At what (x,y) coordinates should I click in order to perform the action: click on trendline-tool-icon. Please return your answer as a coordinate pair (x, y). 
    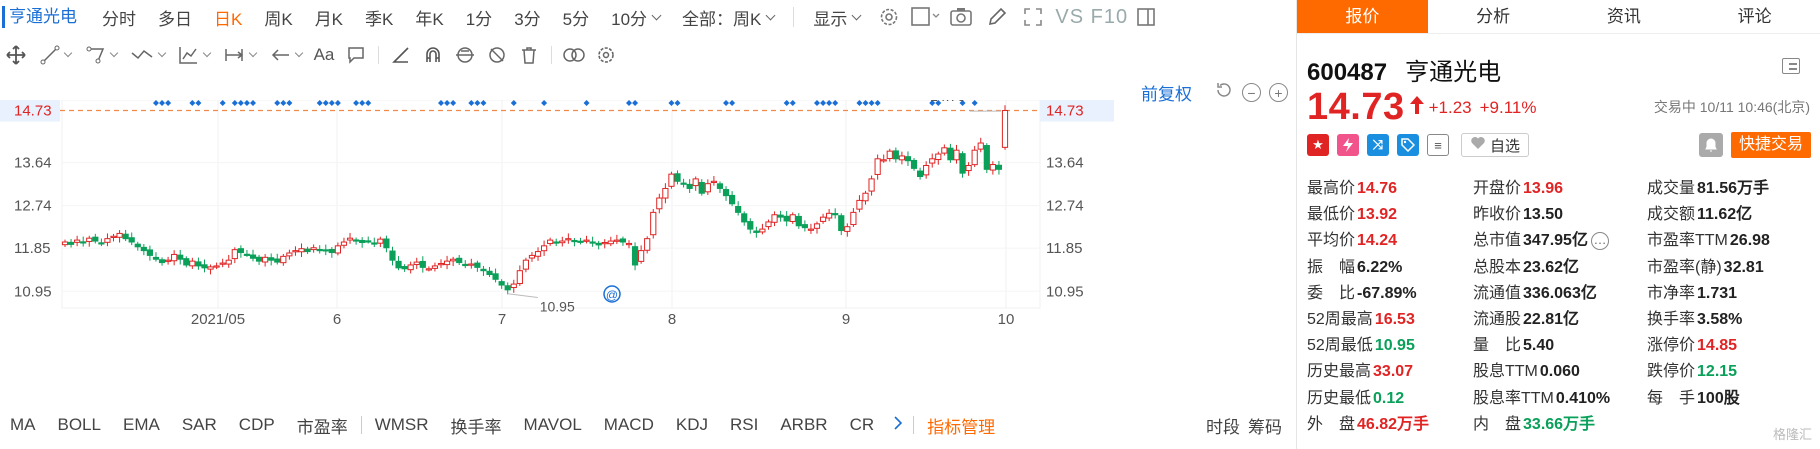
    Looking at the image, I should click on (55, 55).